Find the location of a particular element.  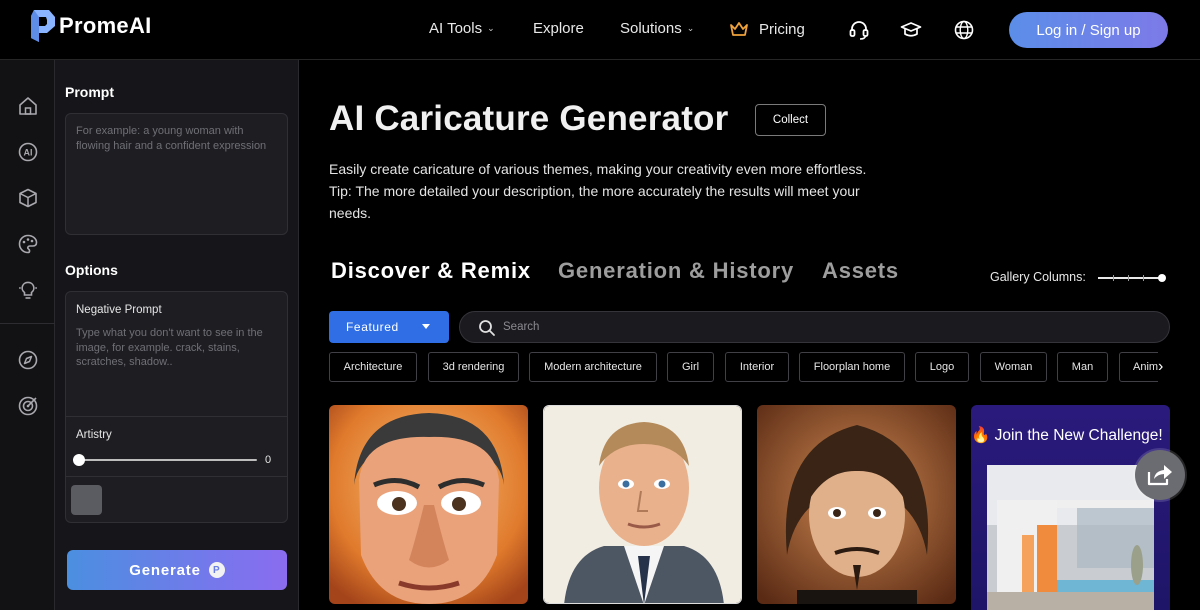

chip-anime: Anime is located at coordinates (1138, 367).